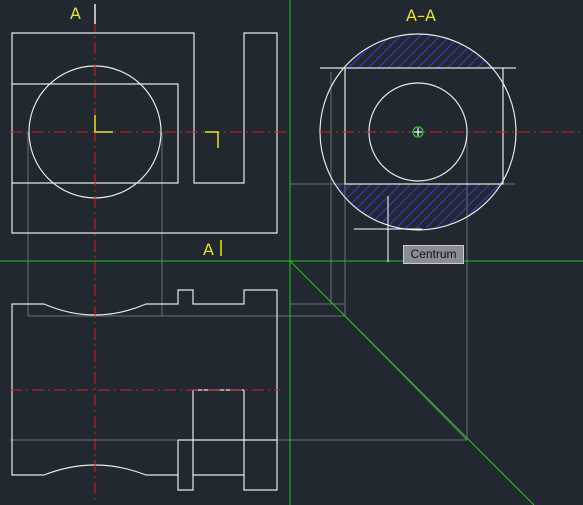  What do you see at coordinates (418, 207) in the screenshot?
I see `section-hatch-bottom` at bounding box center [418, 207].